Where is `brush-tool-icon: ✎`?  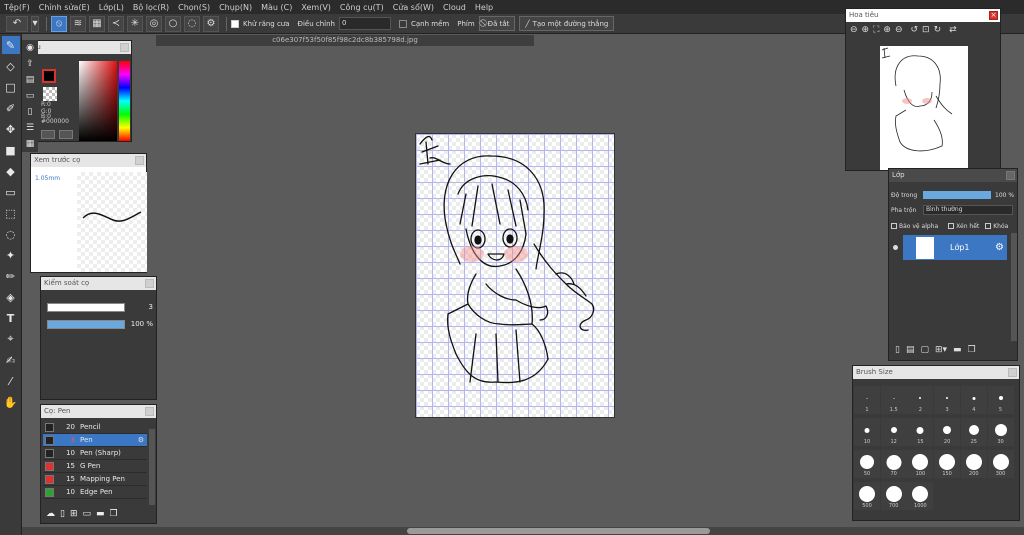 brush-tool-icon: ✎ is located at coordinates (10, 45).